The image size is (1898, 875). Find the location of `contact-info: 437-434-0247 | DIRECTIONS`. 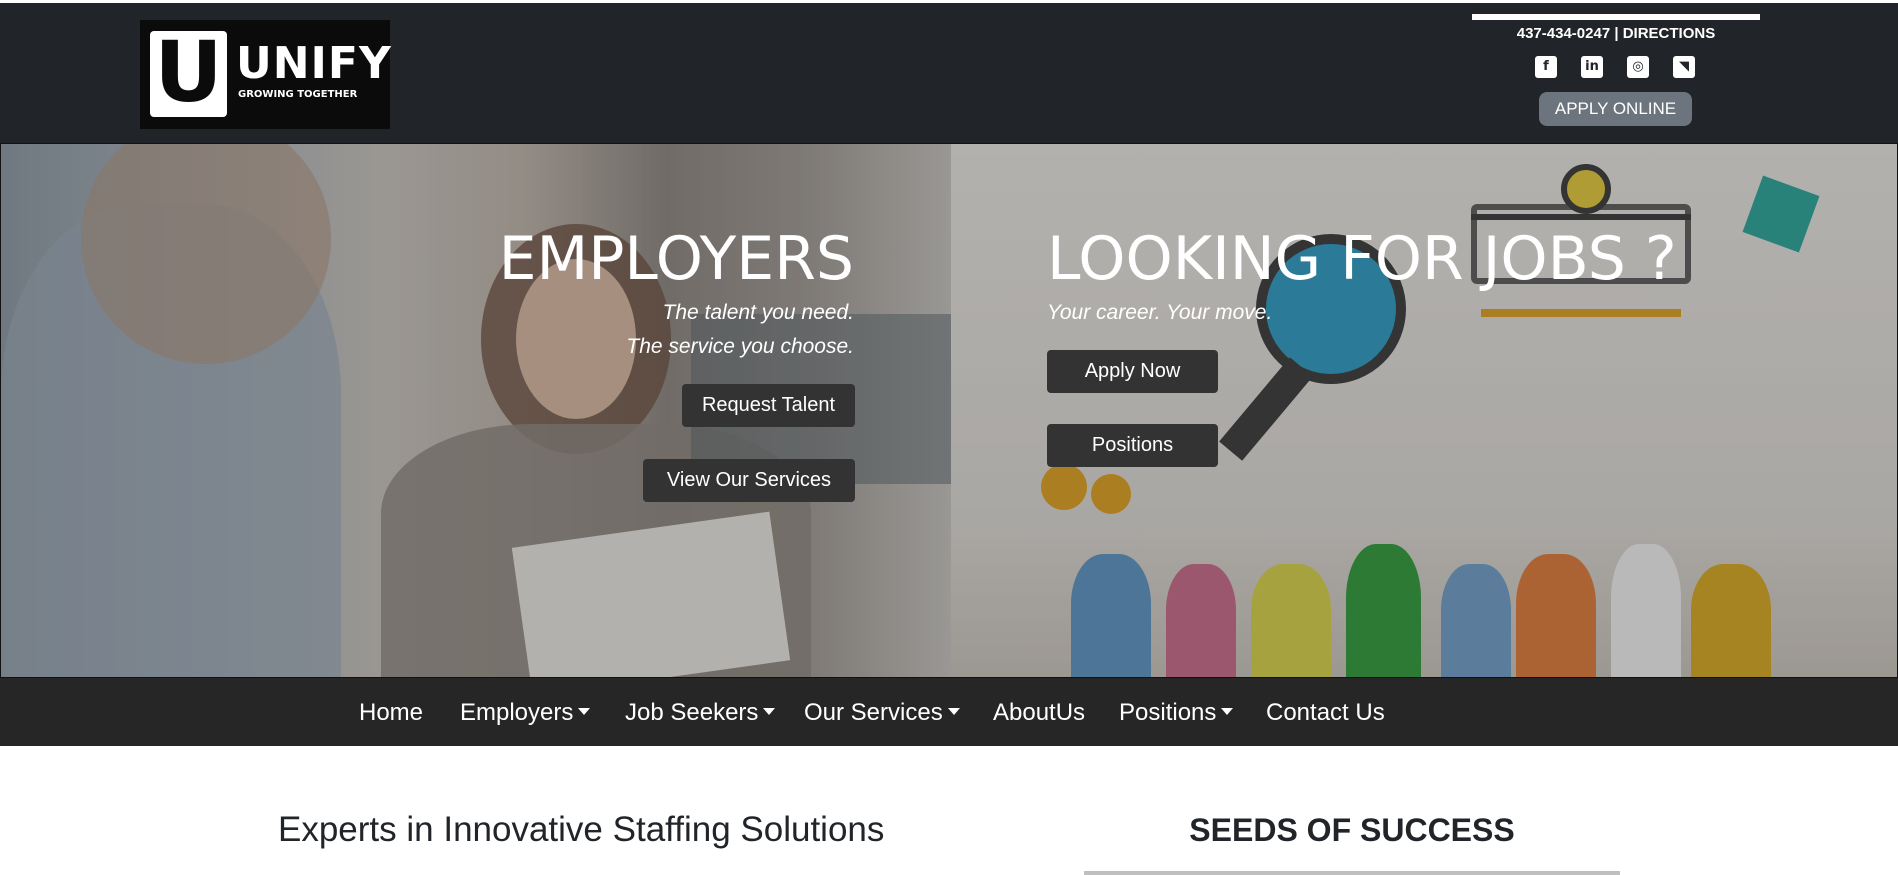

contact-info: 437-434-0247 | DIRECTIONS is located at coordinates (1616, 34).